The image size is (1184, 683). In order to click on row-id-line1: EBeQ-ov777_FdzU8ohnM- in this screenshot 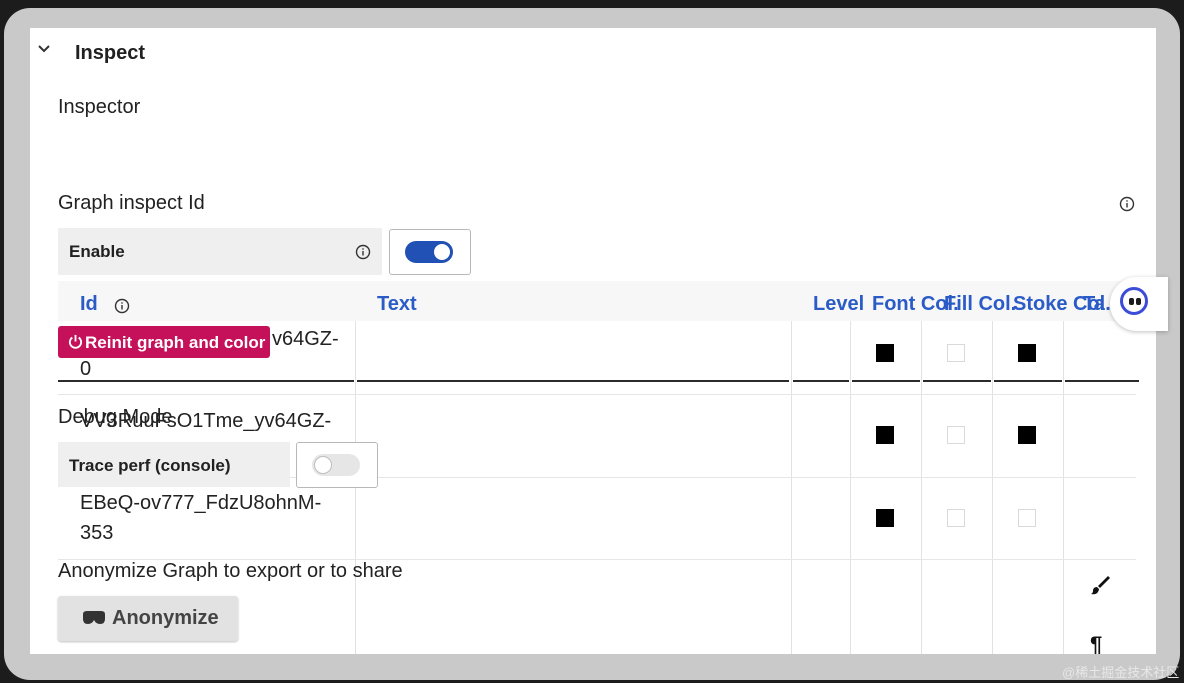, I will do `click(201, 503)`.